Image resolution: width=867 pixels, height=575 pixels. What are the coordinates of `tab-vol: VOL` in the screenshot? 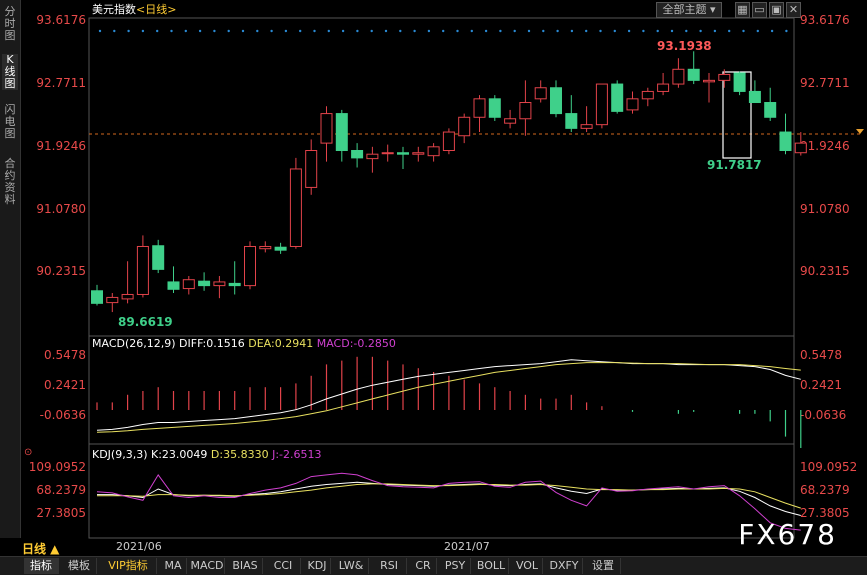 It's located at (527, 566).